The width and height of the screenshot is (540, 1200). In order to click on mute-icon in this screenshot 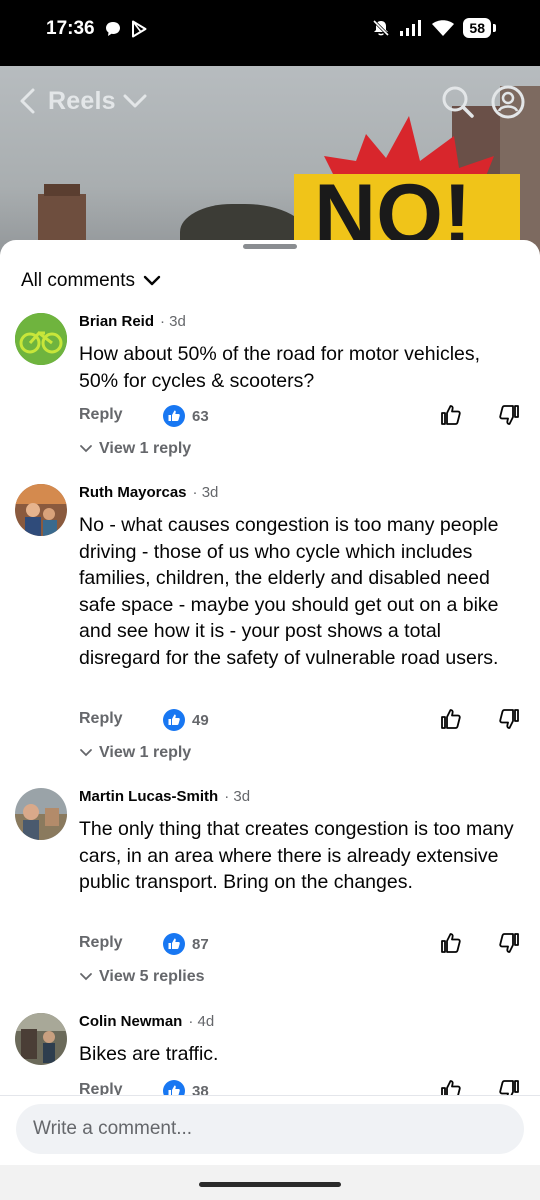, I will do `click(381, 28)`.